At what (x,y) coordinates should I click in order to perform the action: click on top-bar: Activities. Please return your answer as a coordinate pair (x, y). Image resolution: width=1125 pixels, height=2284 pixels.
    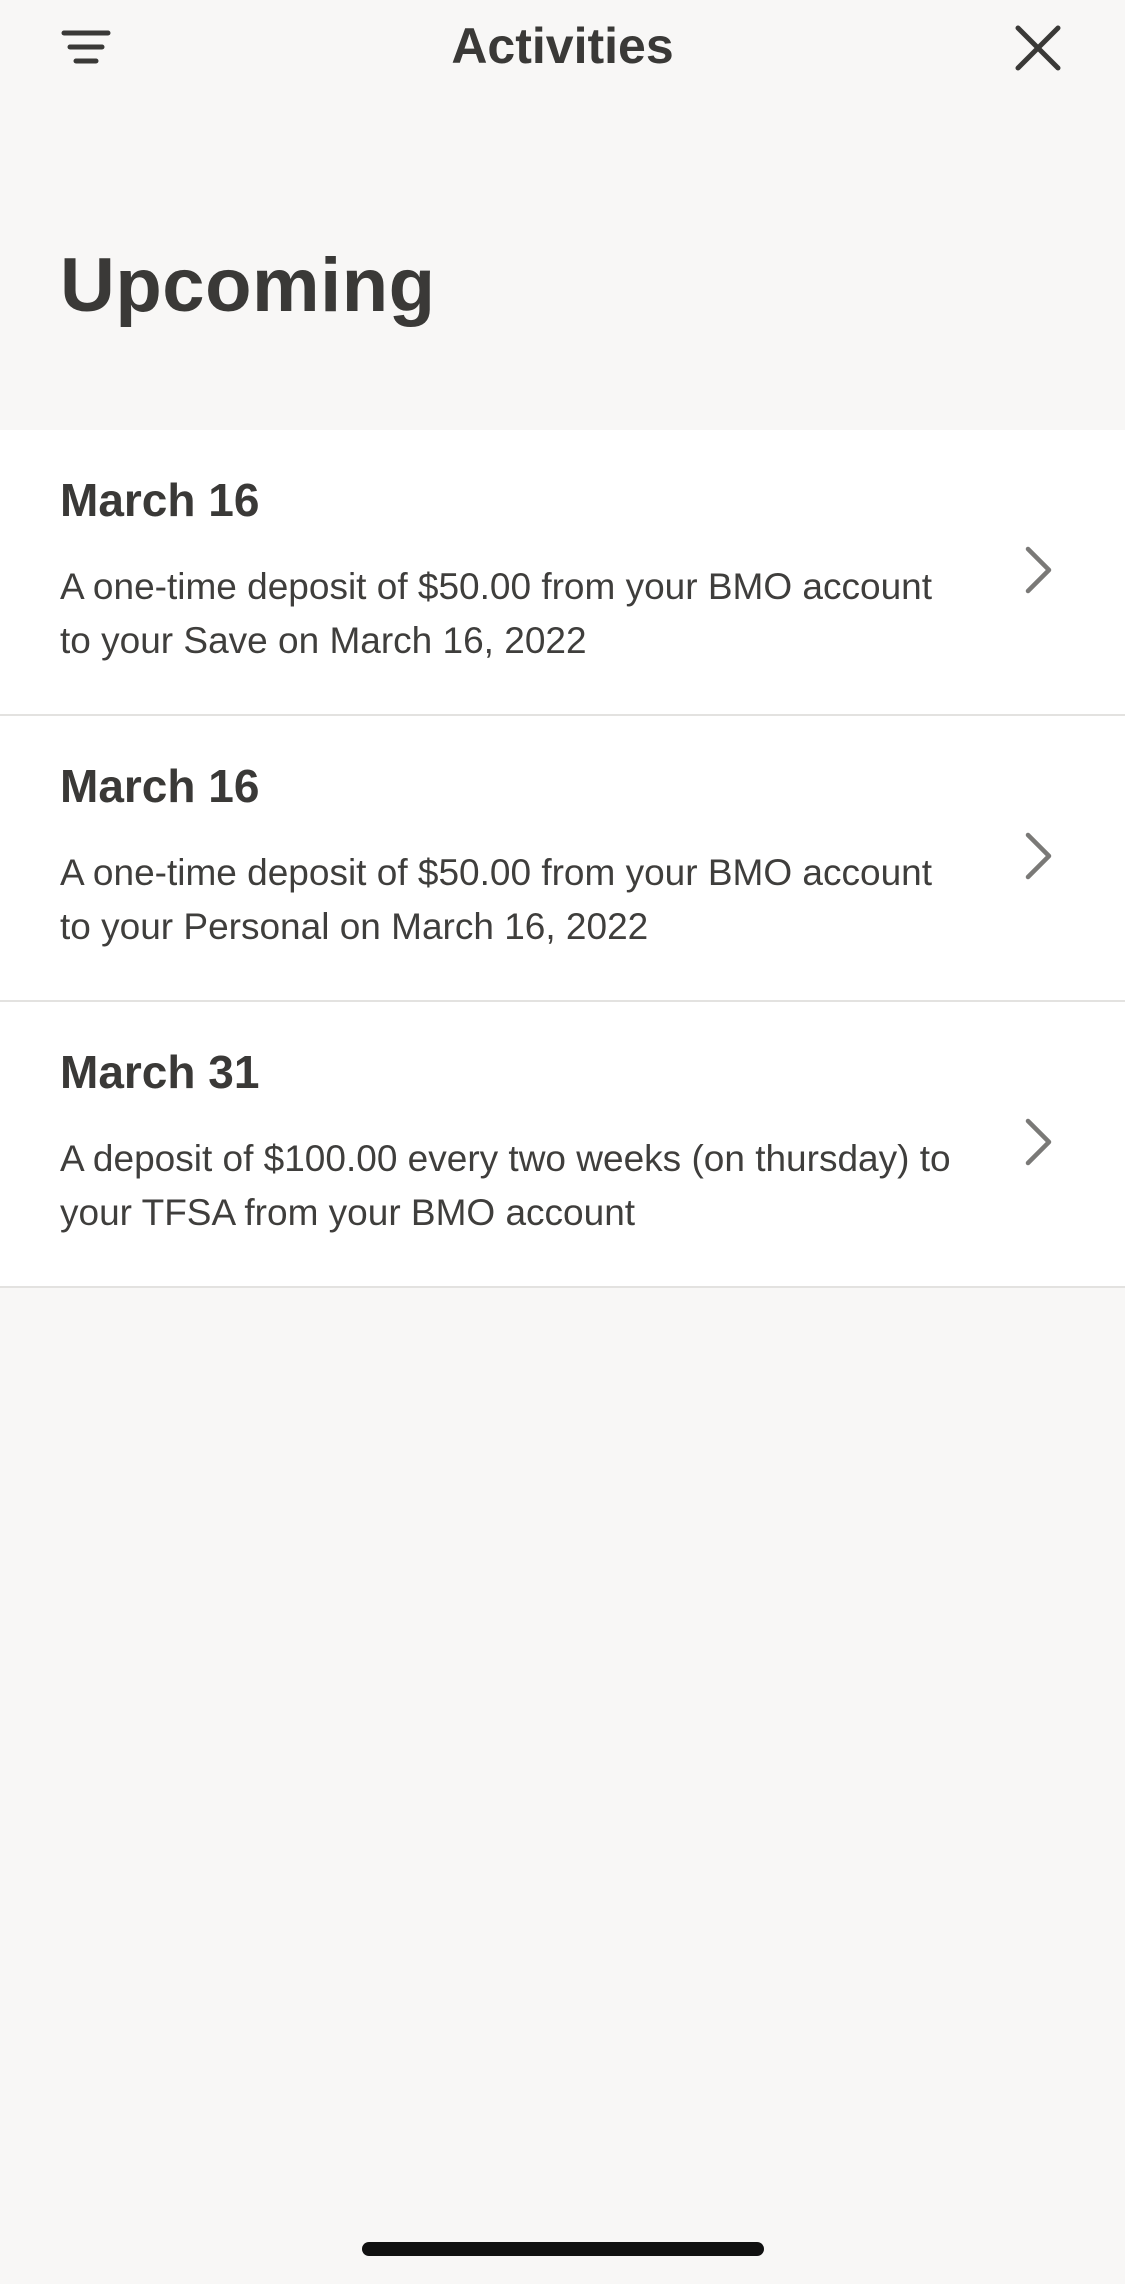
    Looking at the image, I should click on (562, 50).